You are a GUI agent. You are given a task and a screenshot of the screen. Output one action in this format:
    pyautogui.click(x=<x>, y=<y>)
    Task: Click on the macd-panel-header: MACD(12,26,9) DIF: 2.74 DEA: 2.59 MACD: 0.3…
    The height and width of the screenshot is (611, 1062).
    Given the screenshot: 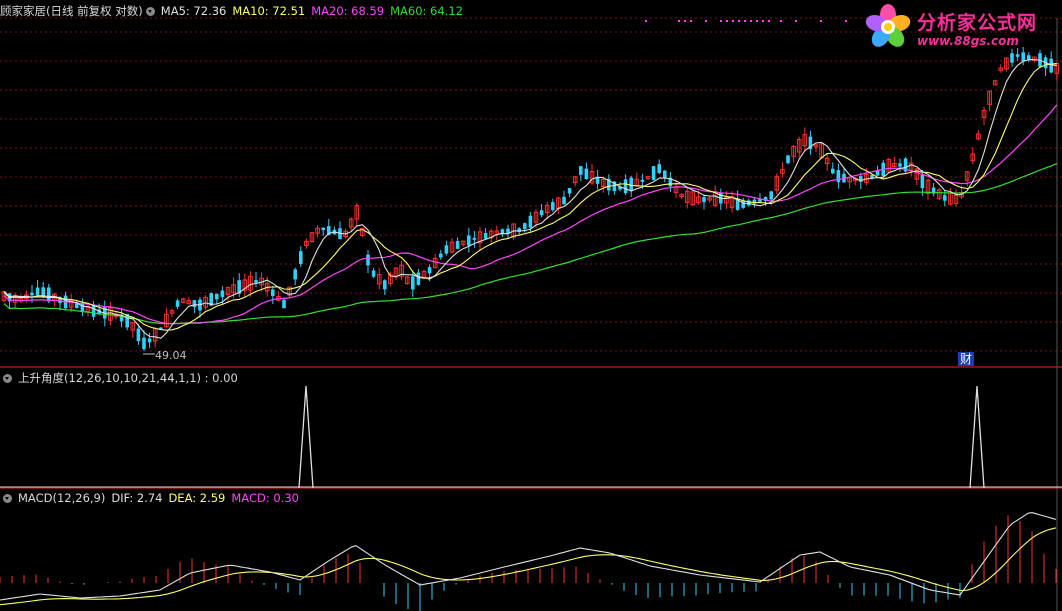 What is the action you would take?
    pyautogui.click(x=152, y=498)
    